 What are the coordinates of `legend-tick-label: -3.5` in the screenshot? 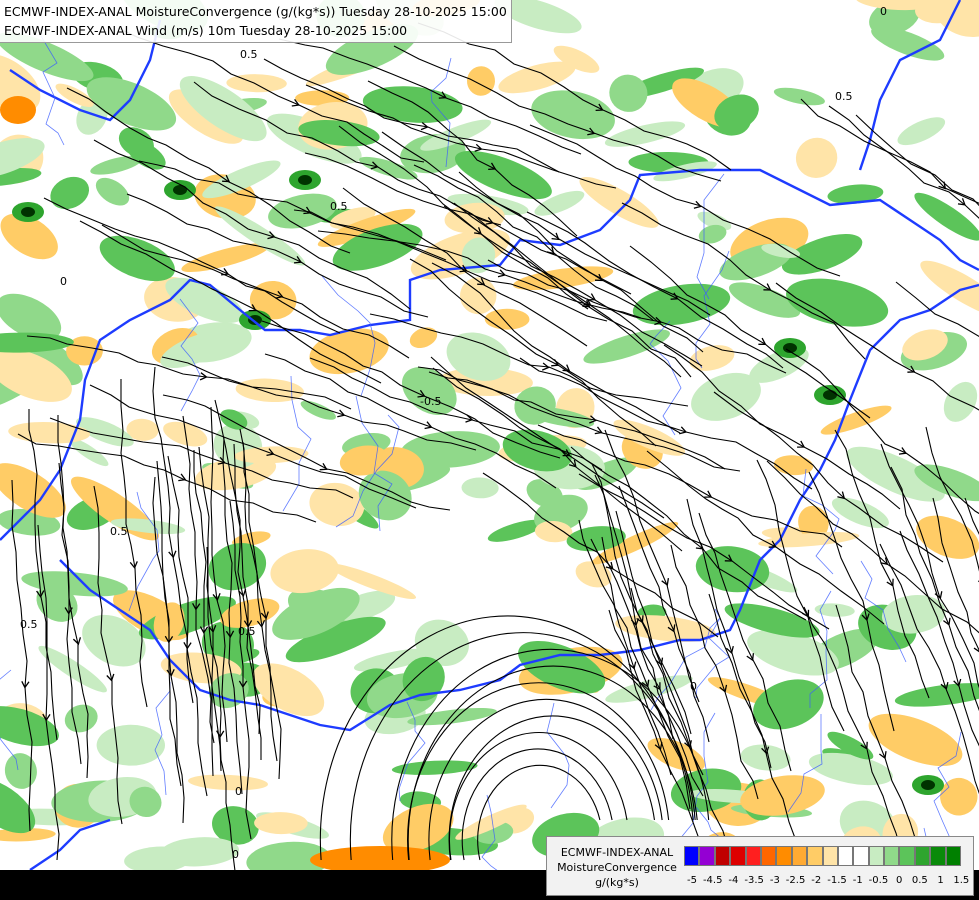 It's located at (754, 880).